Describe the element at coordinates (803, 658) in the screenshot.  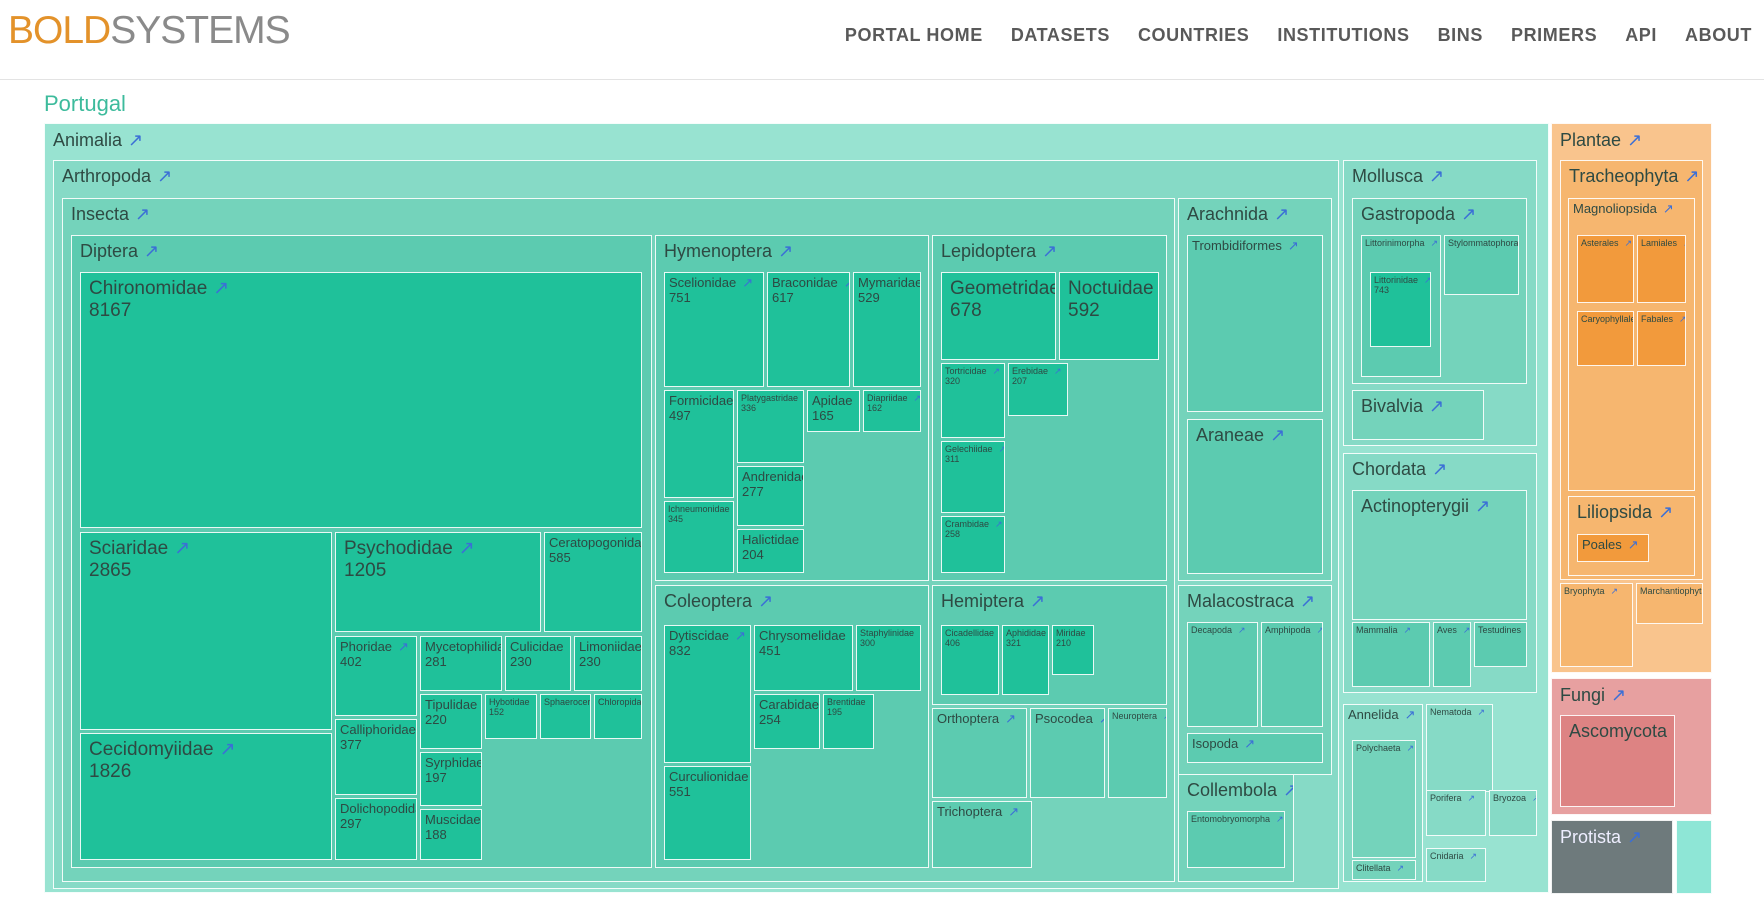
I see `treemap-tile-chrysomelidae: Chrysomelidae ↗ 451` at that location.